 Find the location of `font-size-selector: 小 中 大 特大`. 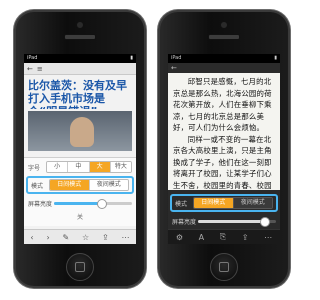

font-size-selector: 小 中 大 特大 is located at coordinates (89, 167).